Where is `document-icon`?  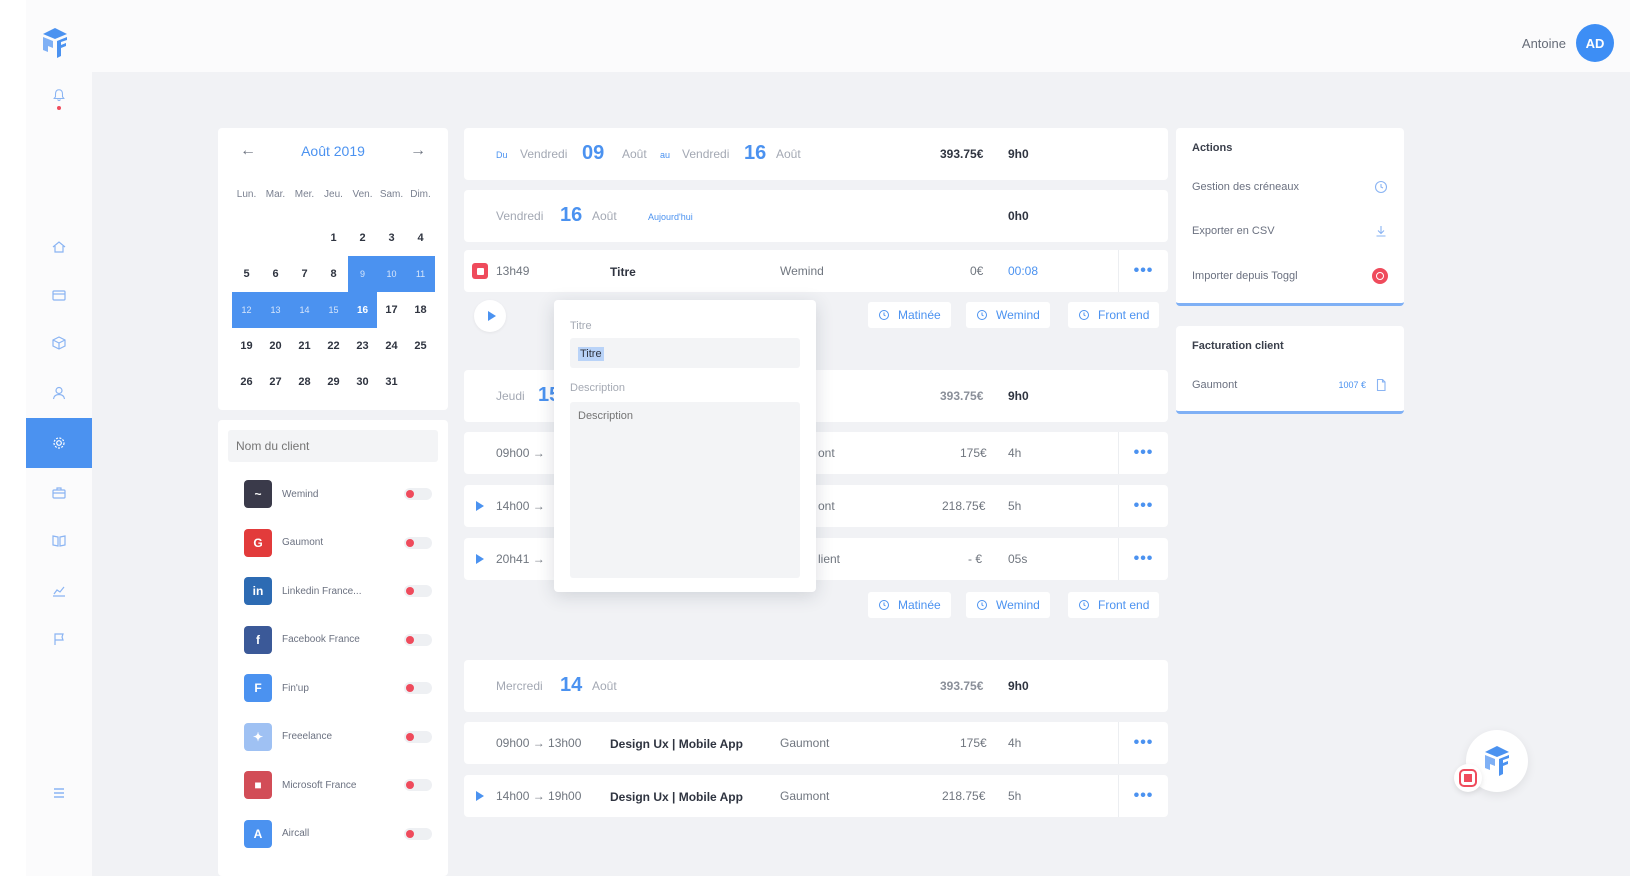
document-icon is located at coordinates (1381, 385).